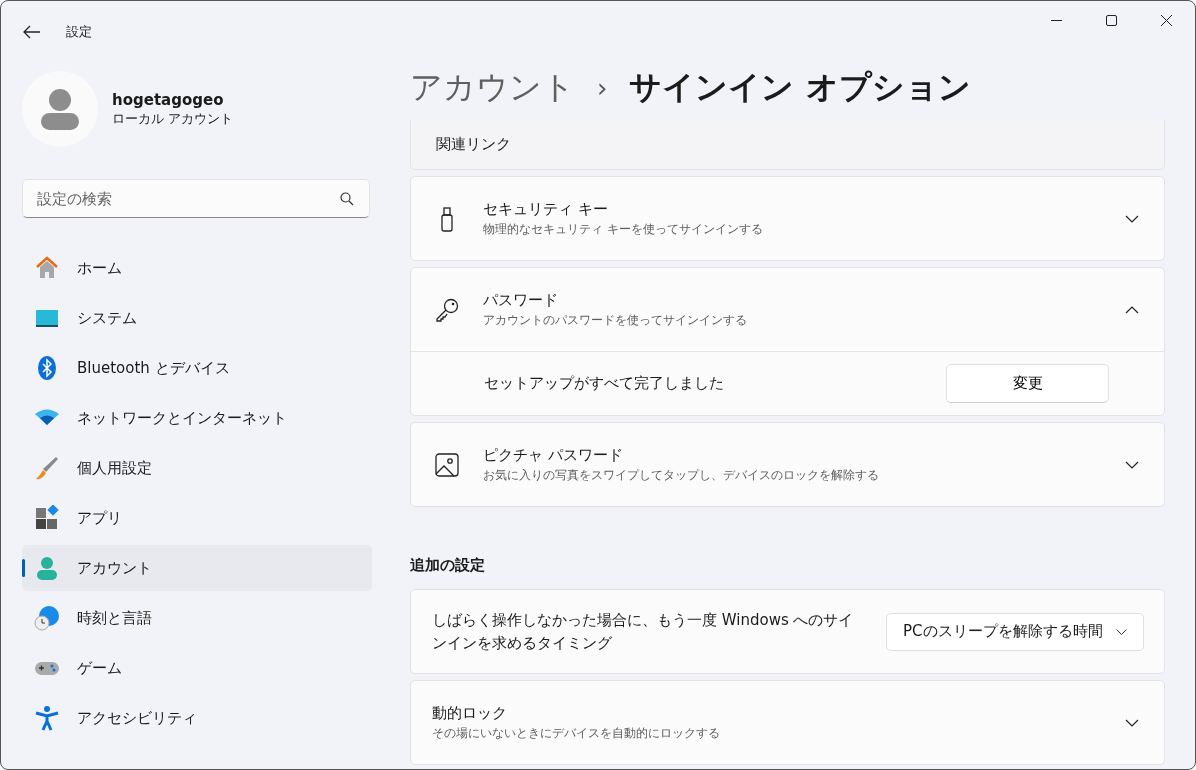  Describe the element at coordinates (1111, 20) in the screenshot. I see `maximize-icon` at that location.